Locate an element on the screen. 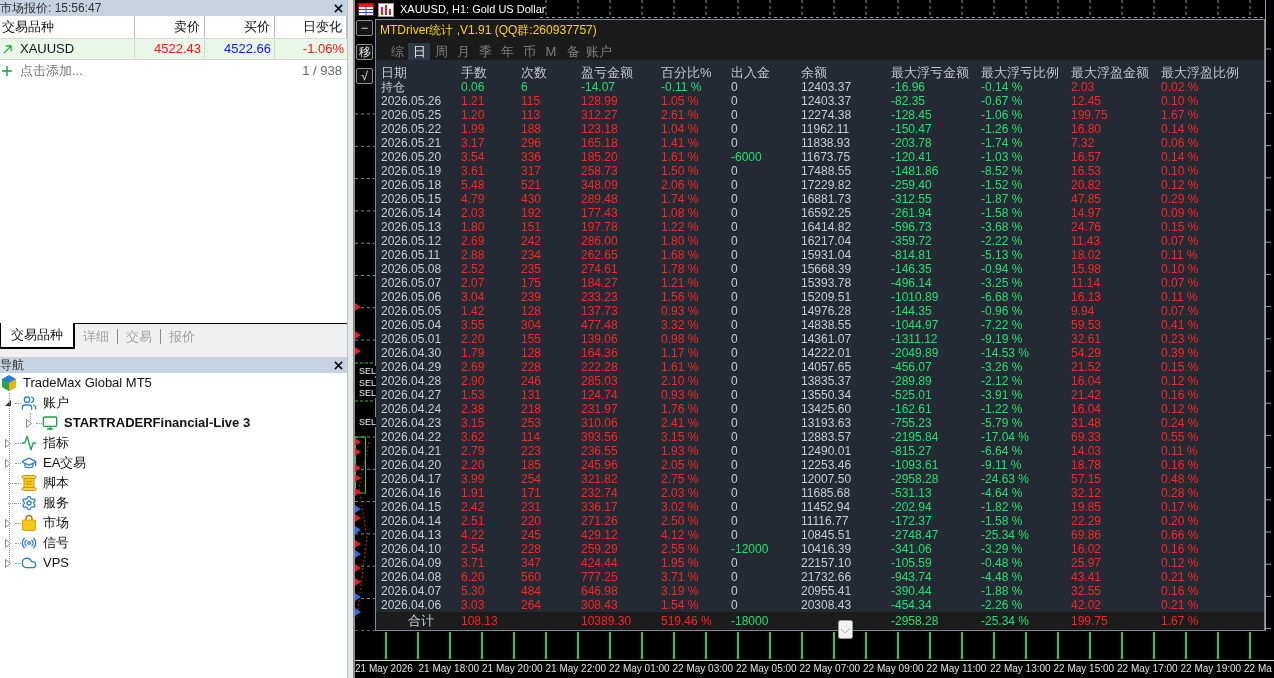  tab: 交易品种 is located at coordinates (37, 336).